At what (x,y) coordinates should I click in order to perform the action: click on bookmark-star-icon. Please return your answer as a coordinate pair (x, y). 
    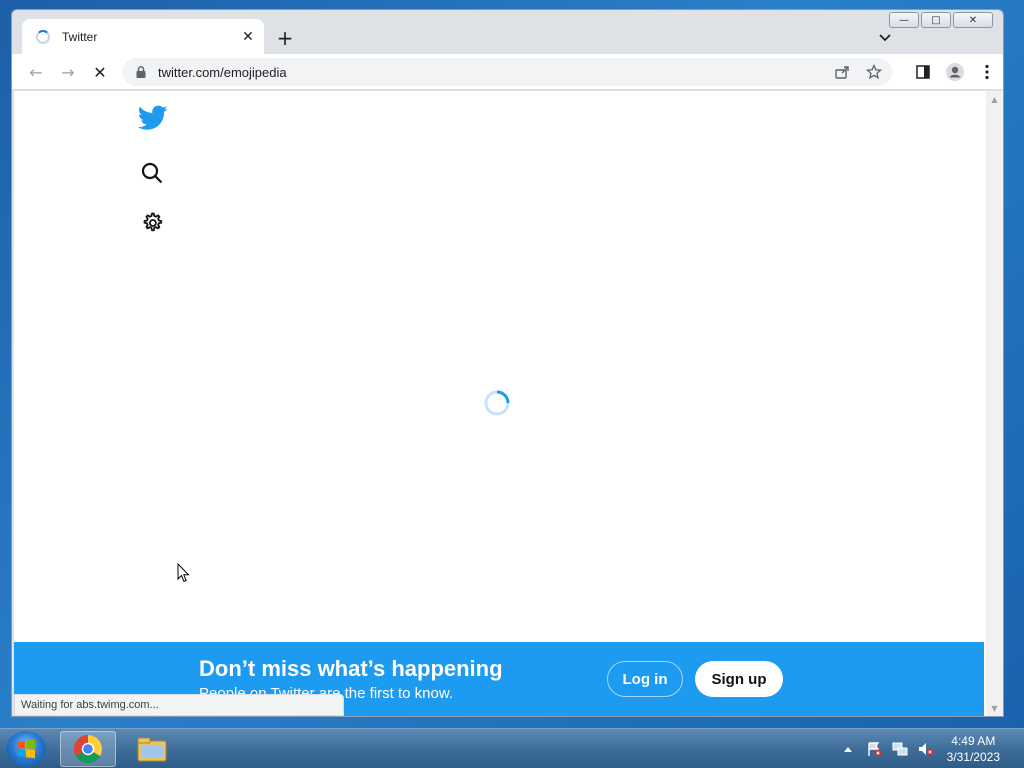
    Looking at the image, I should click on (874, 72).